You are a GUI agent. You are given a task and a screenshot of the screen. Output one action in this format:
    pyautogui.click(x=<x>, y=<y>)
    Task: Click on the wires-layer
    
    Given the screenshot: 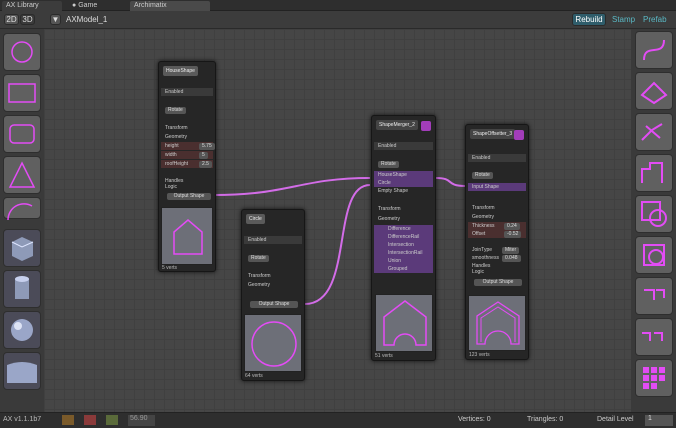 What is the action you would take?
    pyautogui.click(x=339, y=241)
    